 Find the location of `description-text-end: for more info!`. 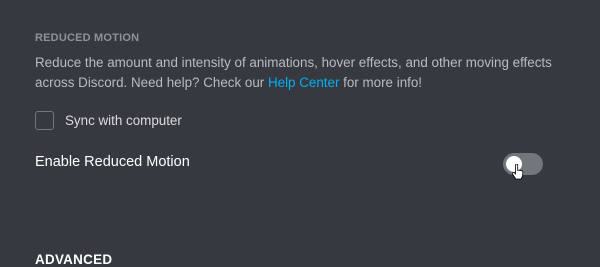

description-text-end: for more info! is located at coordinates (381, 82).